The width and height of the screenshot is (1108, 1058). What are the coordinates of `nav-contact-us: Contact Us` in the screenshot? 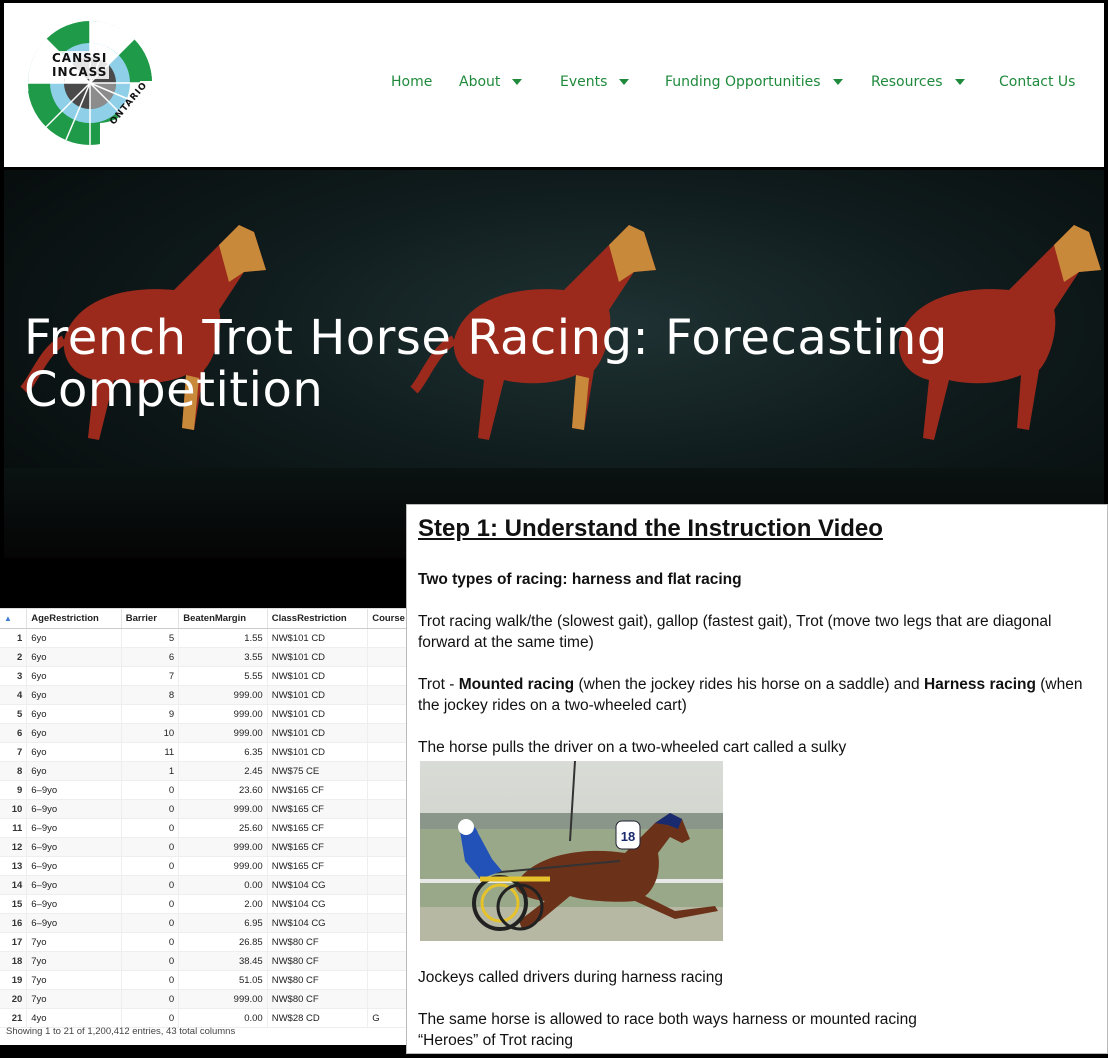 It's located at (1037, 82).